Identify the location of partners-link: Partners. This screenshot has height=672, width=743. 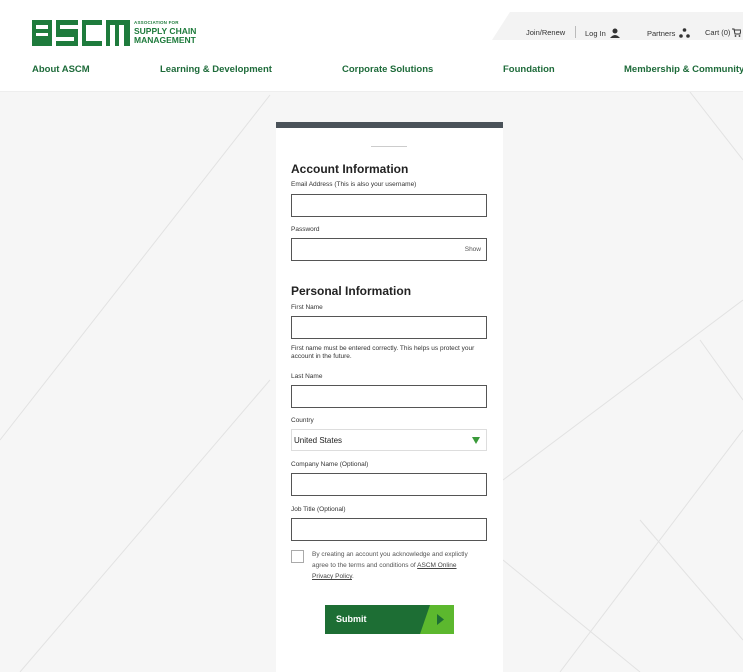
(669, 33).